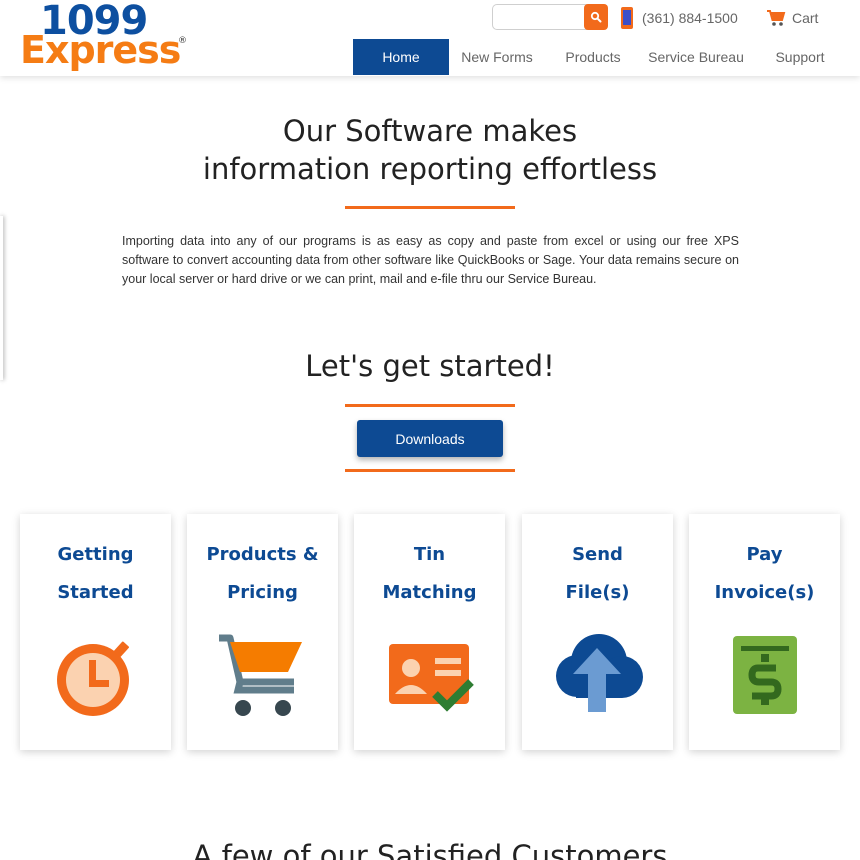 This screenshot has width=860, height=860. What do you see at coordinates (430, 207) in the screenshot?
I see `hero-divider` at bounding box center [430, 207].